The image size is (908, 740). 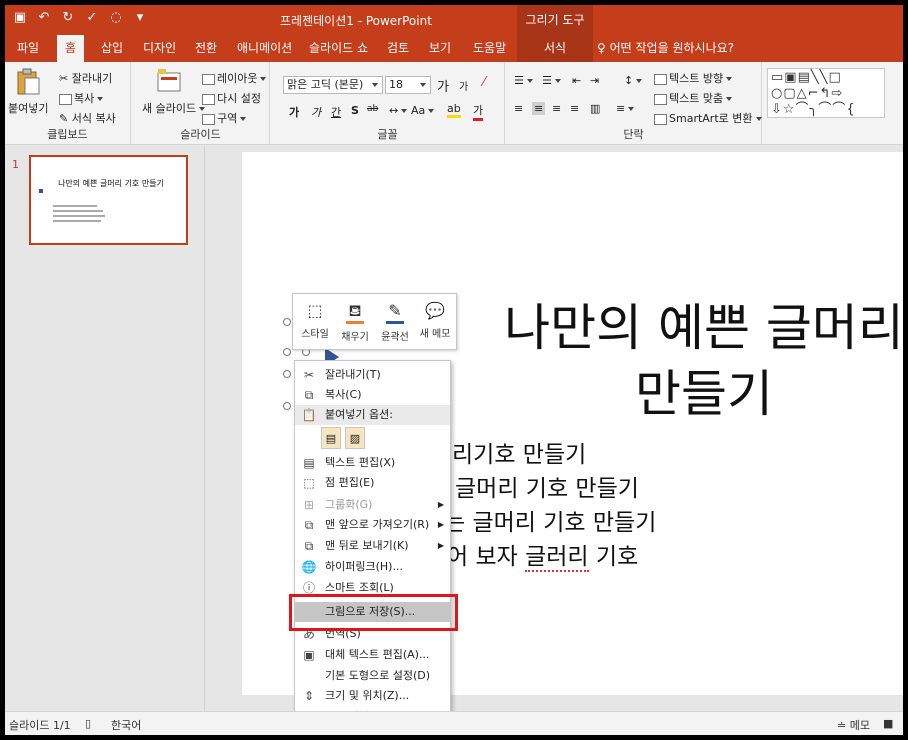 I want to click on undo-icon: ↶, so click(x=44, y=17).